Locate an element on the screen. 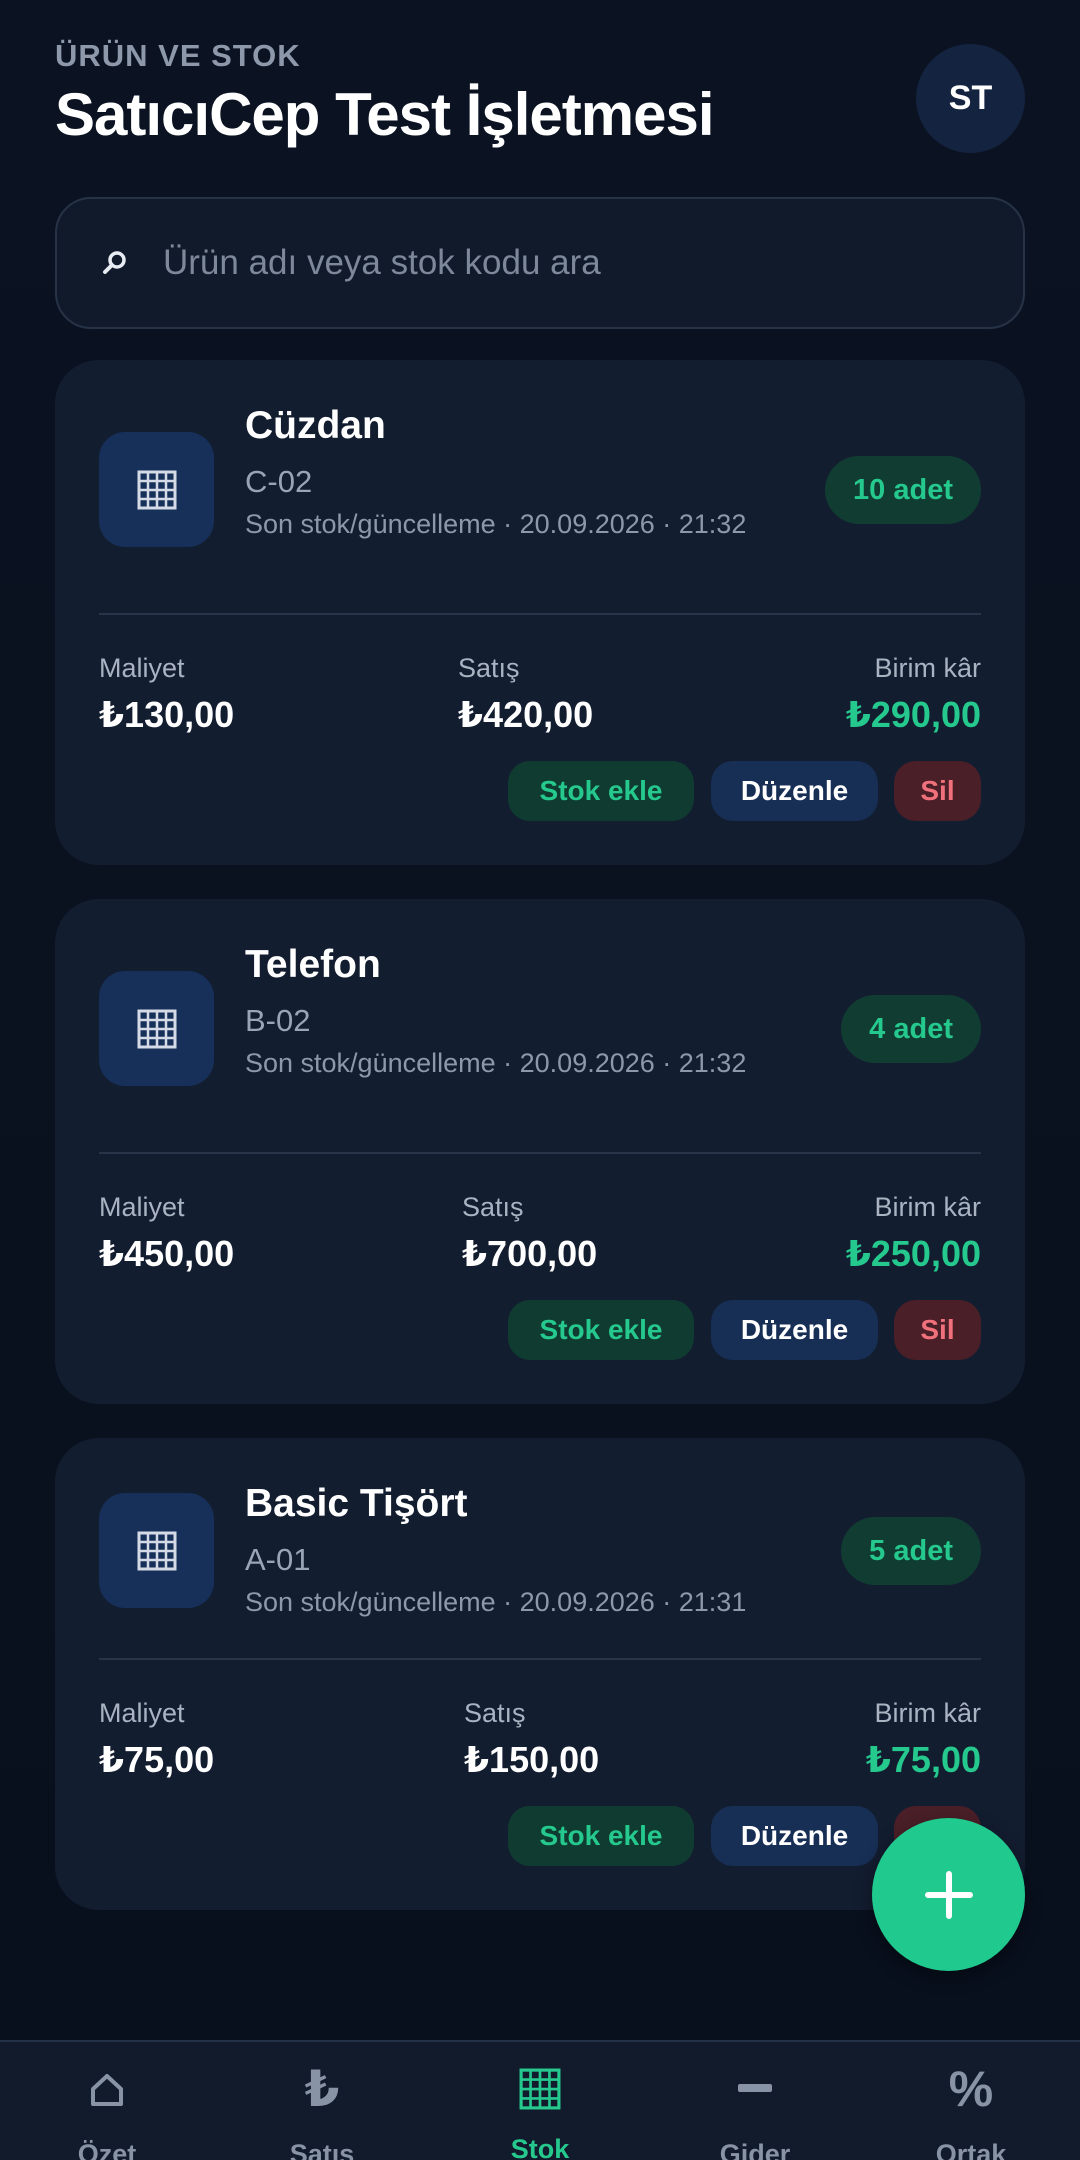 The width and height of the screenshot is (1080, 2160). page-header: ÜRÜN VE STOK SatıcıCep Test İşletmesi ST is located at coordinates (540, 98).